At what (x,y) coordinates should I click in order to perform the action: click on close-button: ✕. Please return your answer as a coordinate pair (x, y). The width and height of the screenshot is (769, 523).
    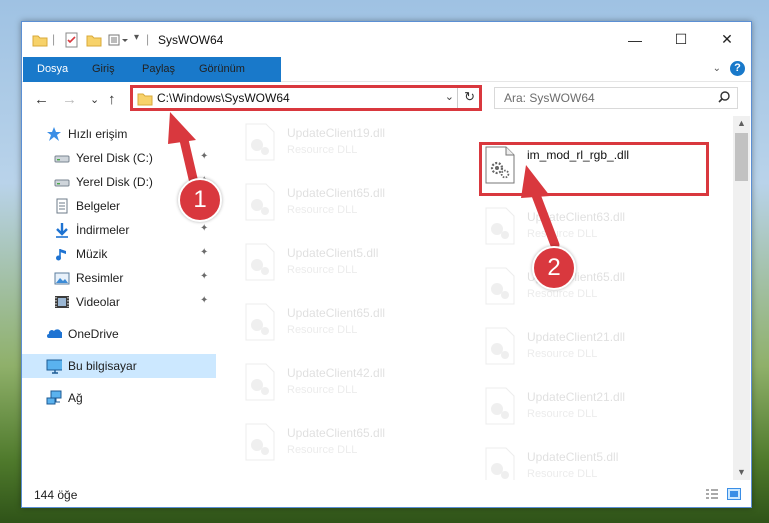
    Looking at the image, I should click on (727, 39).